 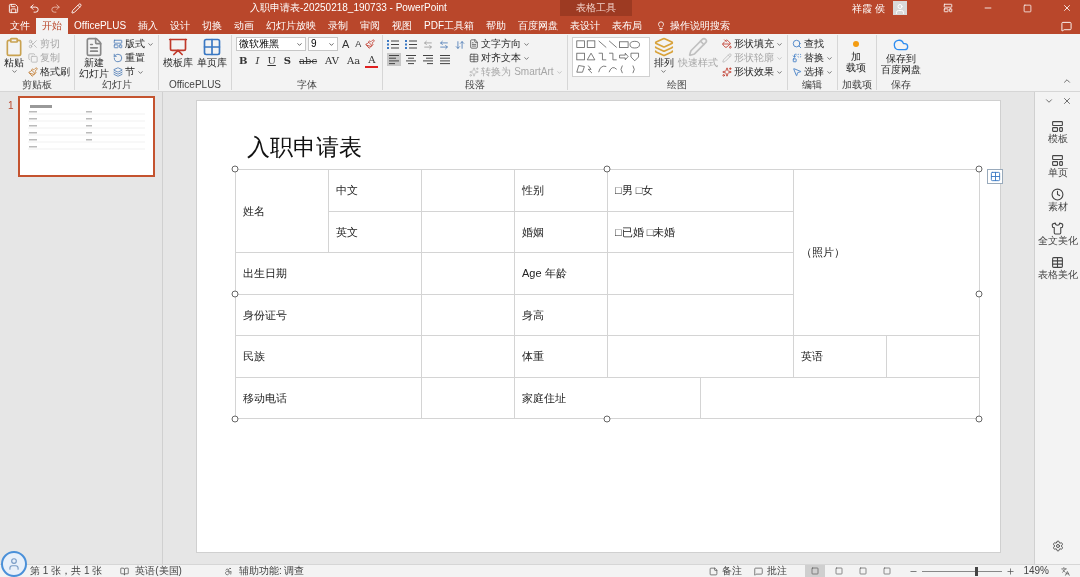 I want to click on table-cell: 性别, so click(x=561, y=190).